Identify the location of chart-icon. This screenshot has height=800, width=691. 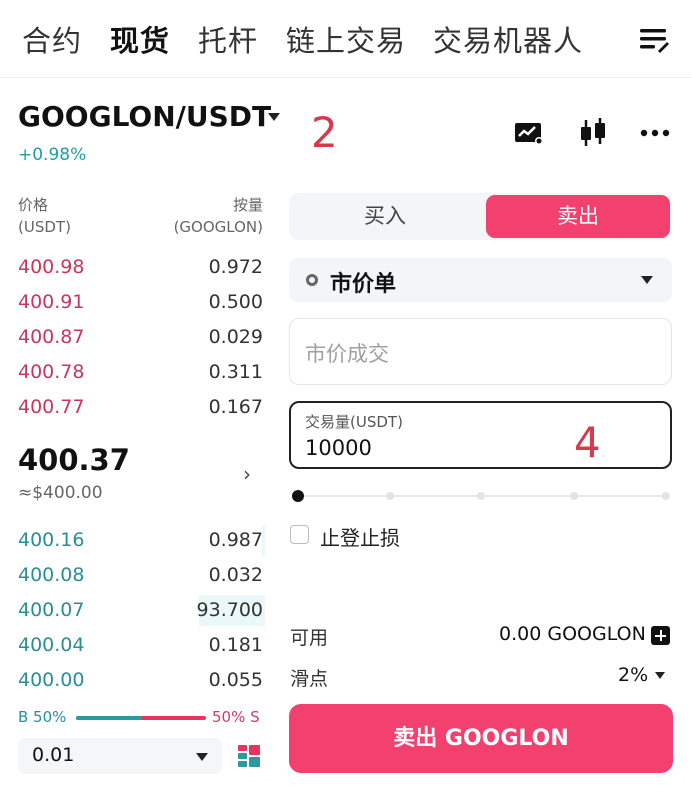
(529, 134).